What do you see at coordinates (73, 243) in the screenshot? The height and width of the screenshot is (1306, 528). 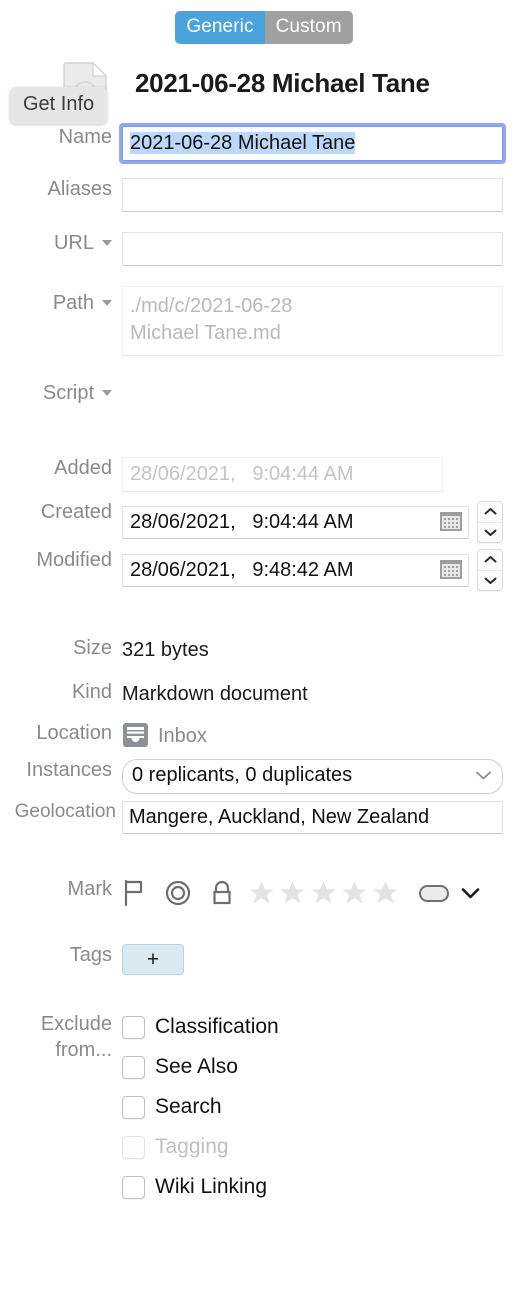 I see `url-label-text: URL` at bounding box center [73, 243].